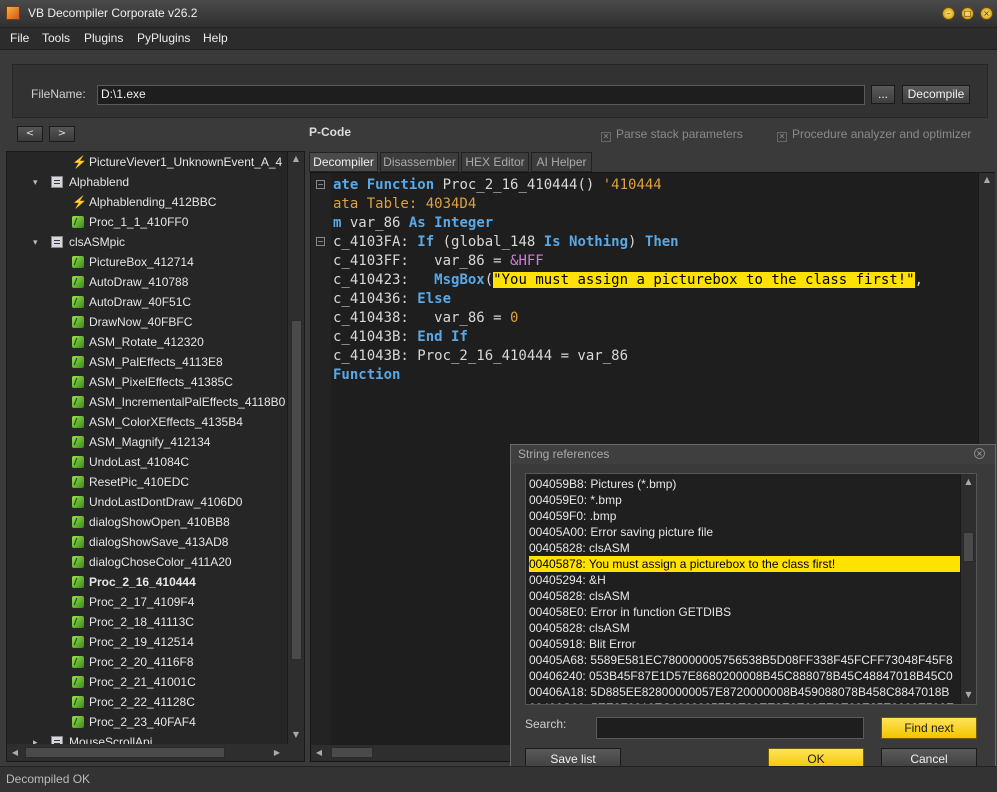 The width and height of the screenshot is (997, 792). I want to click on tree-item: PictureBox_412714, so click(147, 262).